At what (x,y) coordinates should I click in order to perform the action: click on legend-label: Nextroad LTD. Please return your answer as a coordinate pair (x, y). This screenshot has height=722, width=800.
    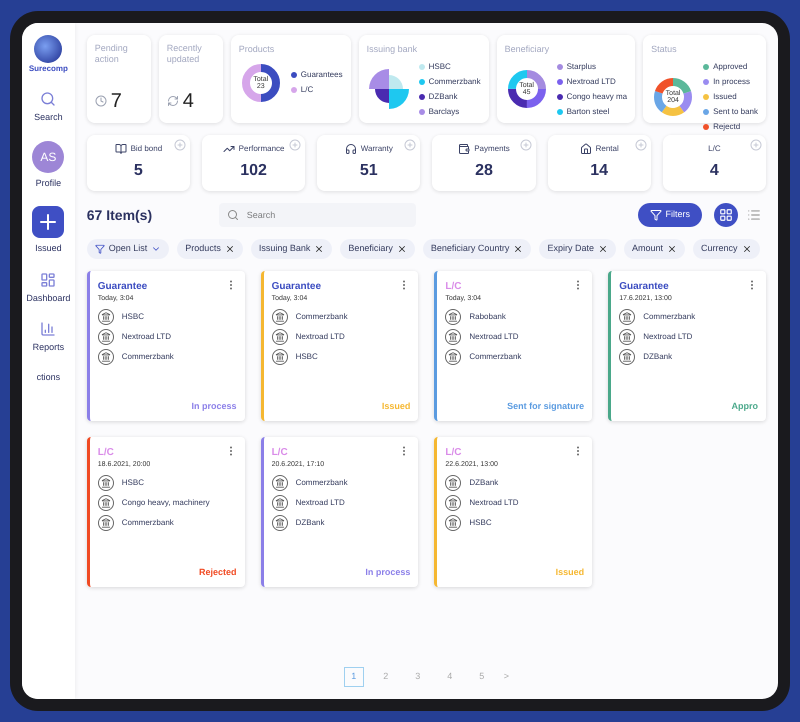
    Looking at the image, I should click on (591, 82).